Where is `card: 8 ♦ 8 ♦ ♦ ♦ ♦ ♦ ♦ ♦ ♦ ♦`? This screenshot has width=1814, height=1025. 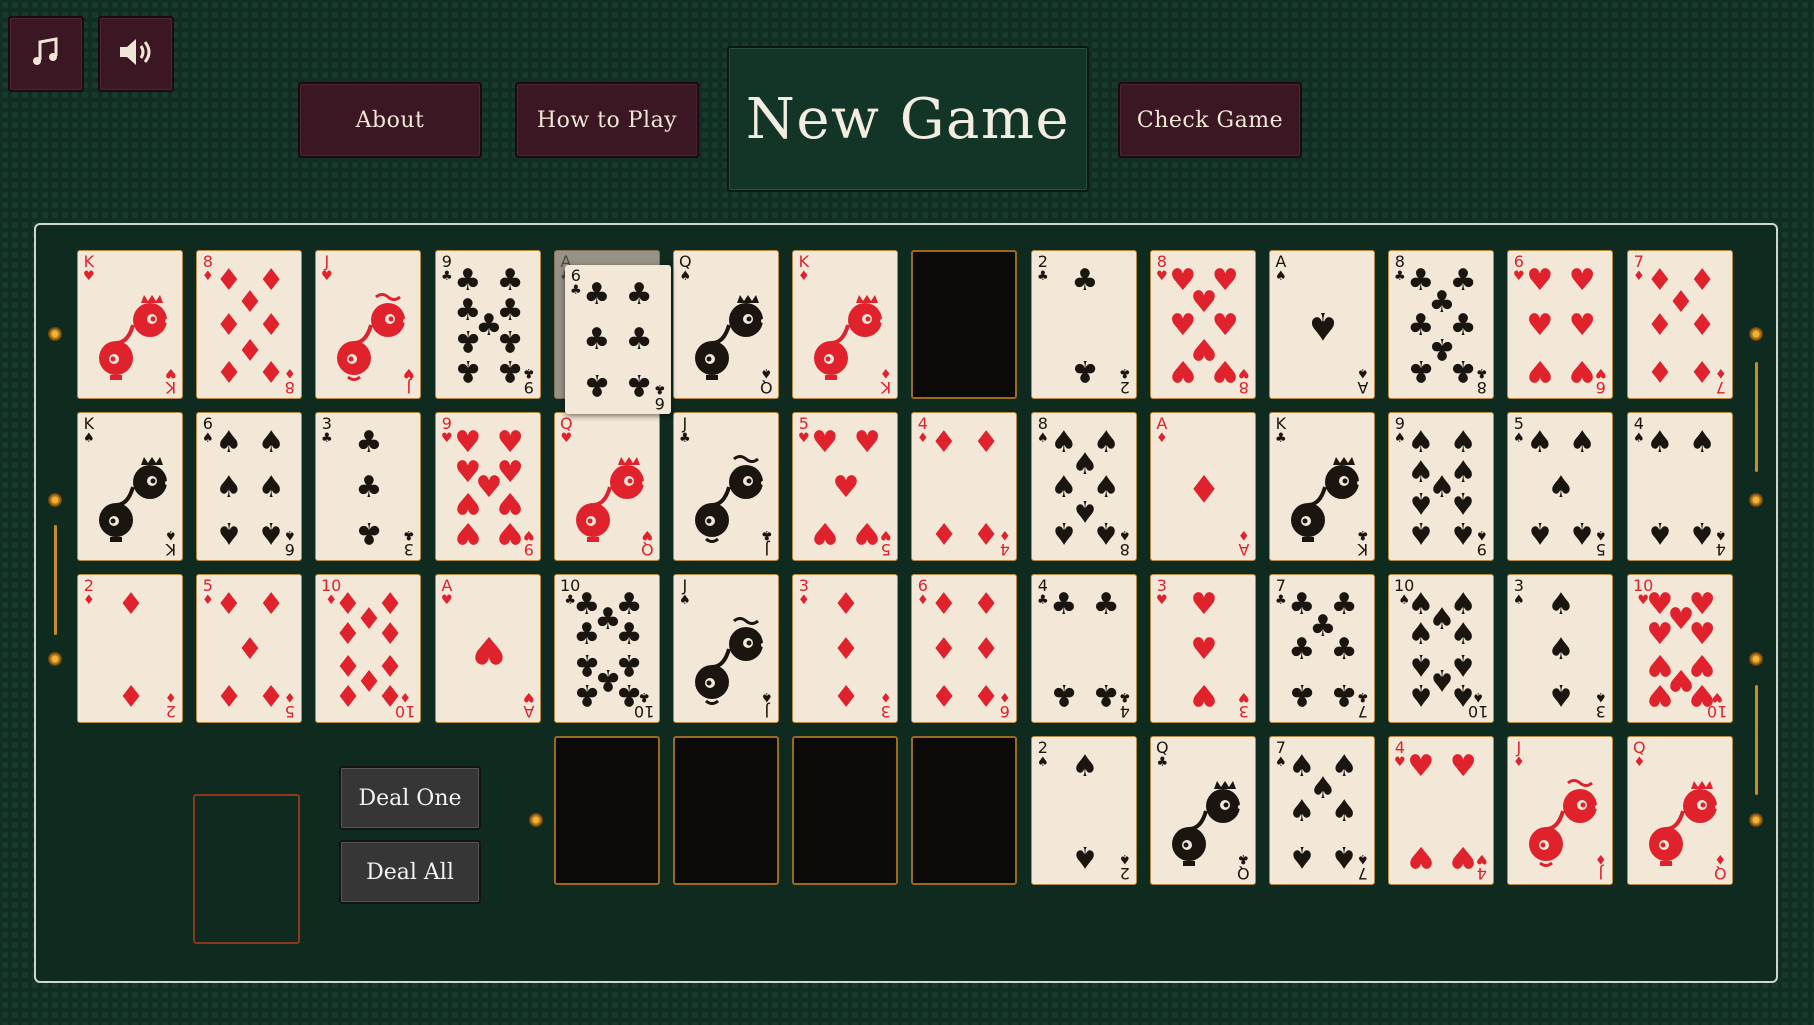 card: 8 ♦ 8 ♦ ♦ ♦ ♦ ♦ ♦ ♦ ♦ ♦ is located at coordinates (249, 324).